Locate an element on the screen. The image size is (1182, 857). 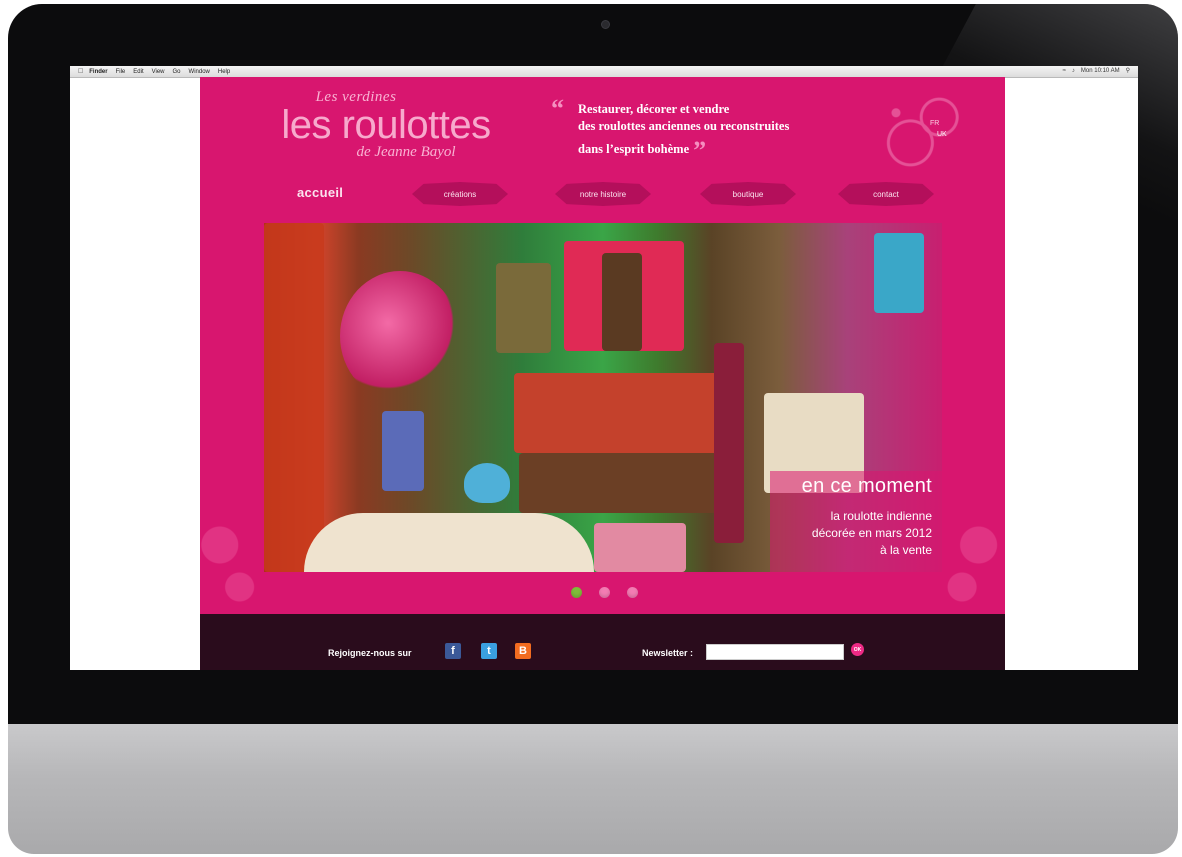
caption-line-1: la roulotte indienne is located at coordinates (881, 516).